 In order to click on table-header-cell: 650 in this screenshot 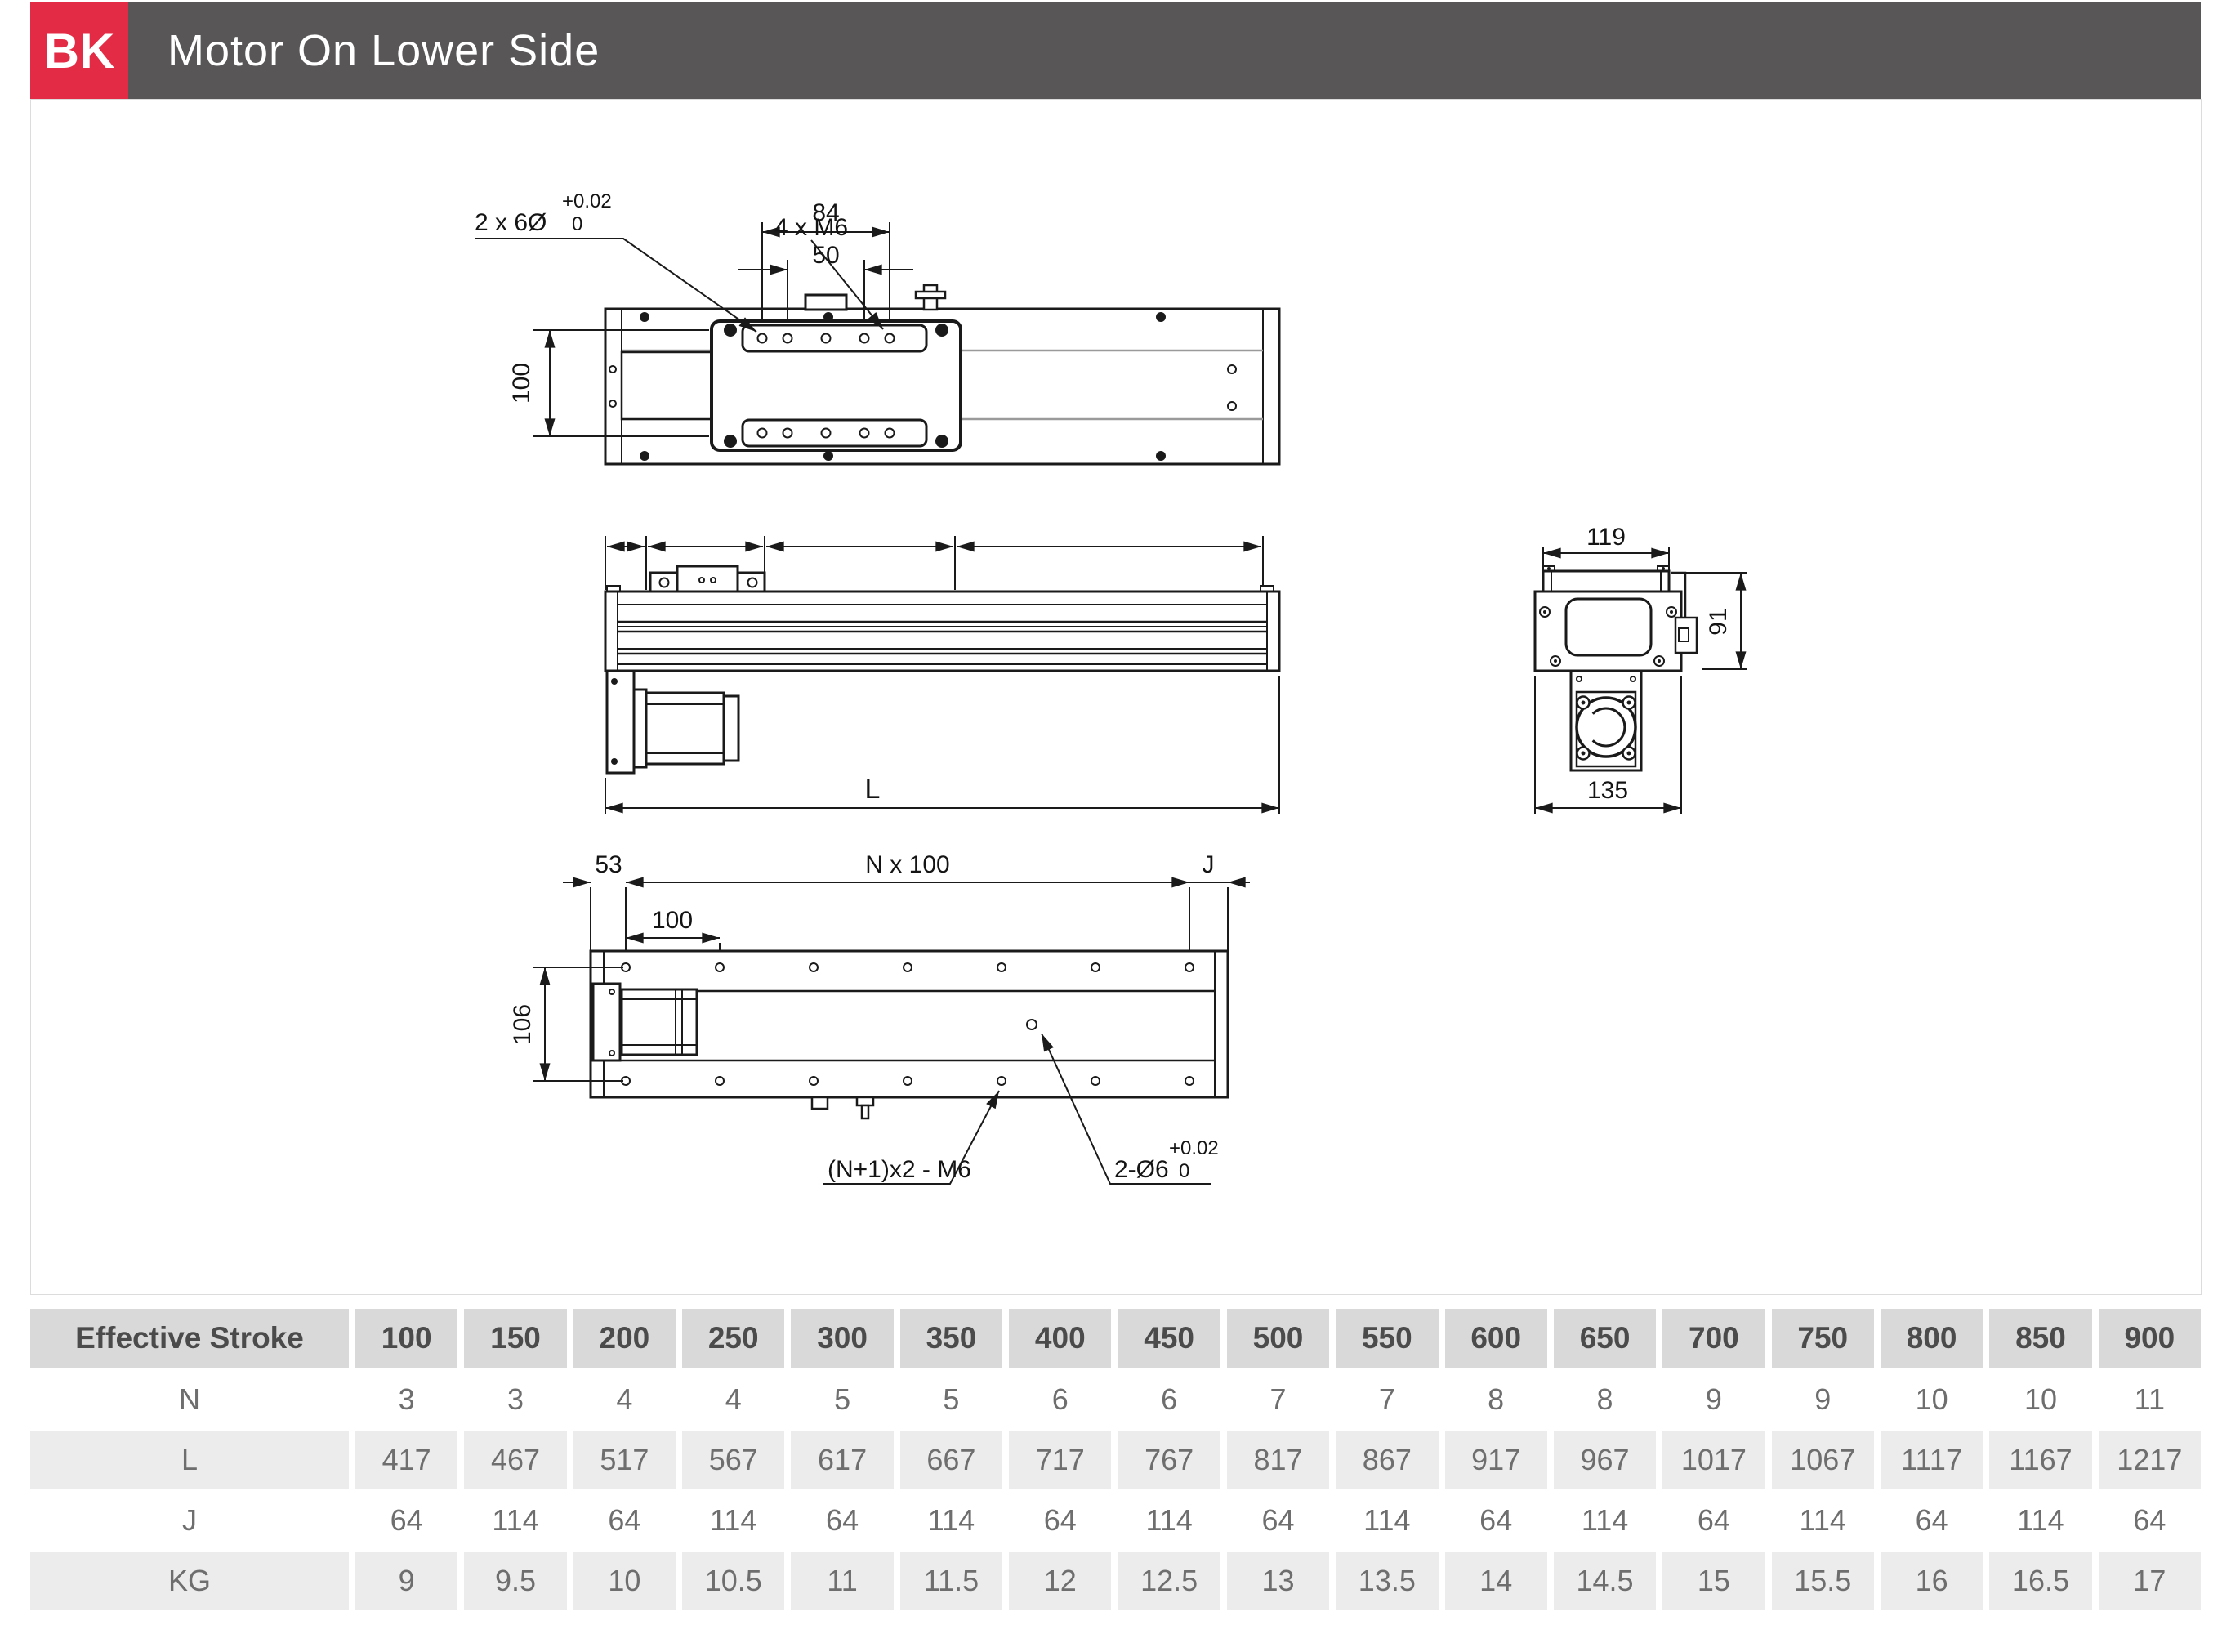, I will do `click(1605, 1338)`.